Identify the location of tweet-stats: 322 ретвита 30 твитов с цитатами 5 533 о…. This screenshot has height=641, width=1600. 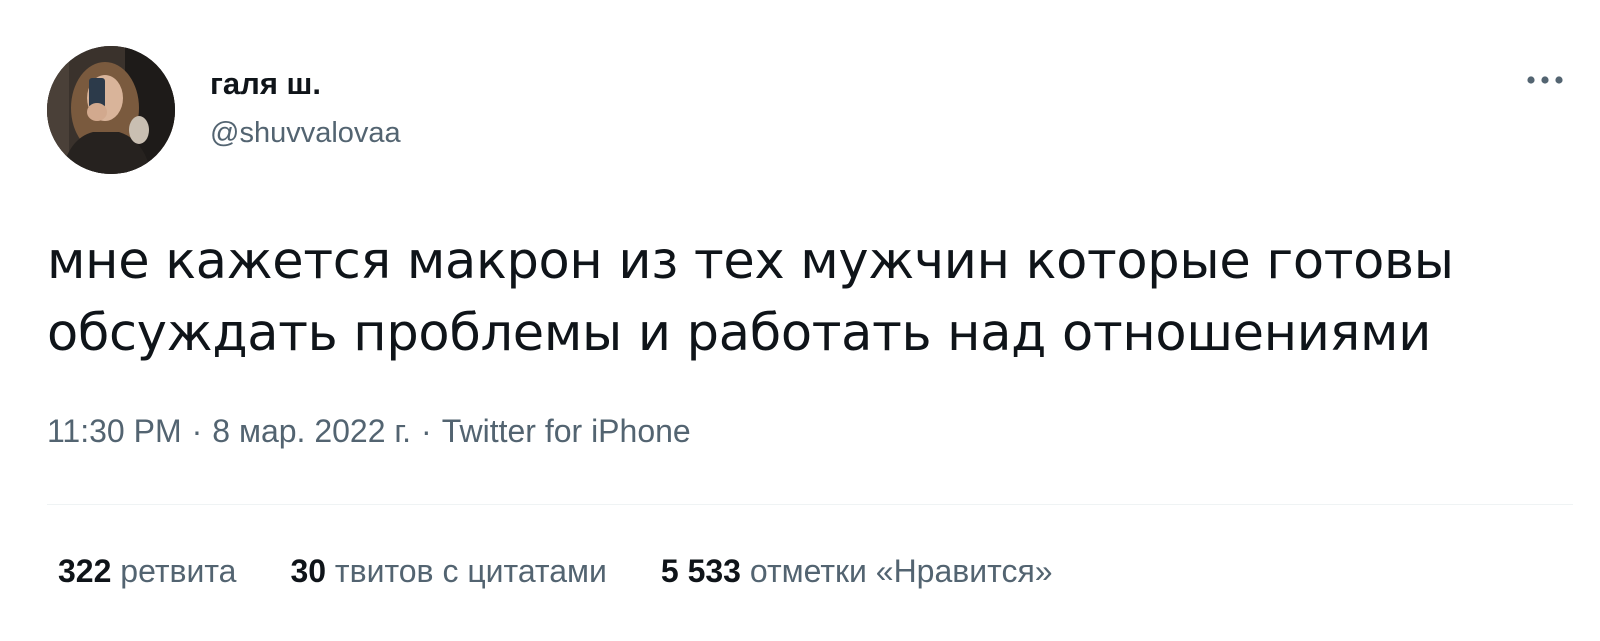
(555, 571).